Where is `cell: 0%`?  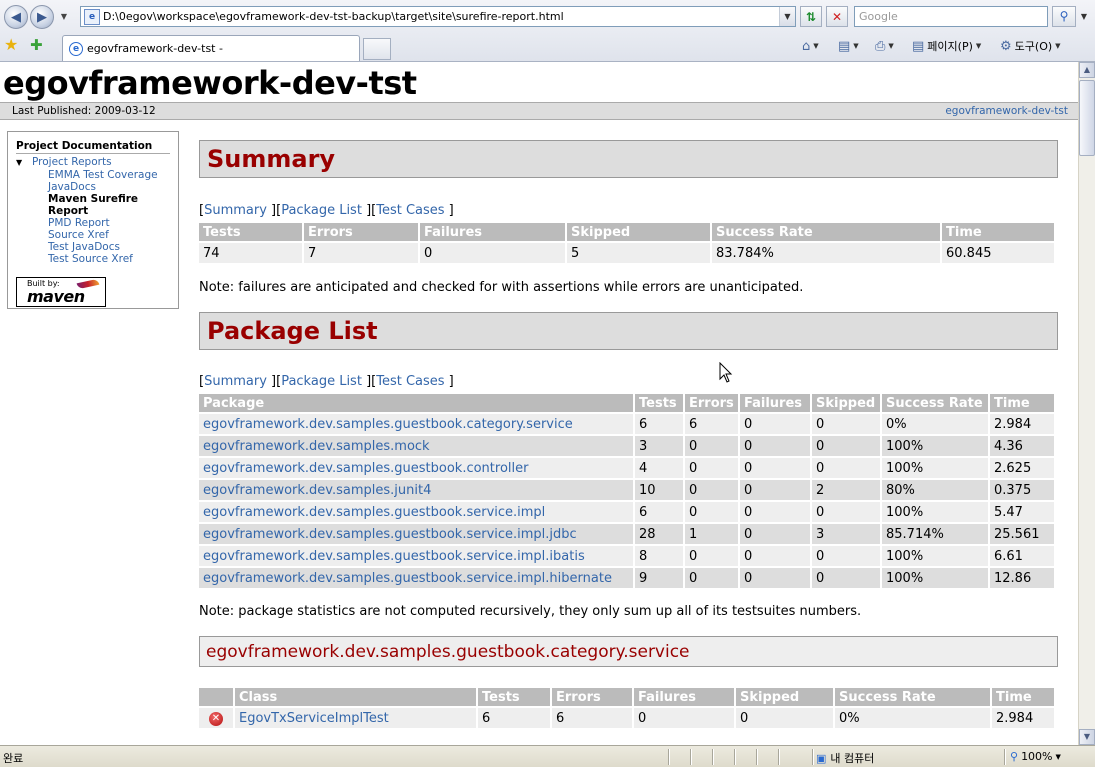
cell: 0% is located at coordinates (912, 718).